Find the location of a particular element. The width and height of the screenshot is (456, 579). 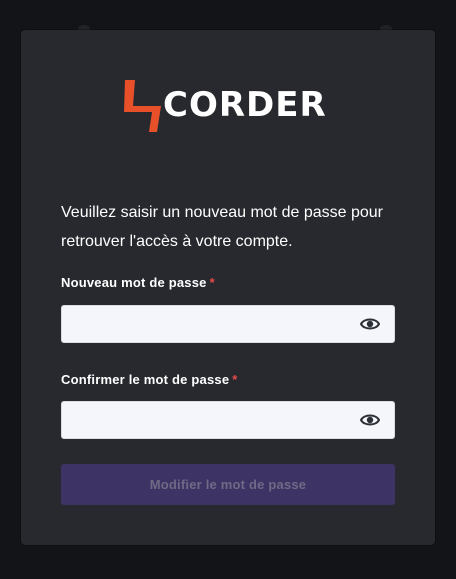

confirm-password-field is located at coordinates (228, 420).